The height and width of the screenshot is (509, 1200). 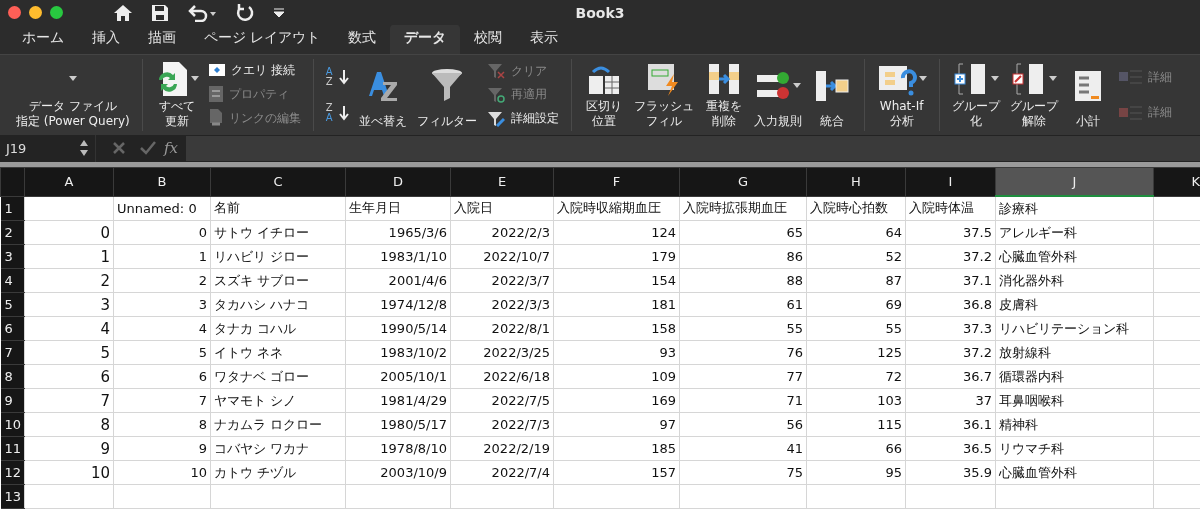 I want to click on row-header: 1, so click(x=12, y=208).